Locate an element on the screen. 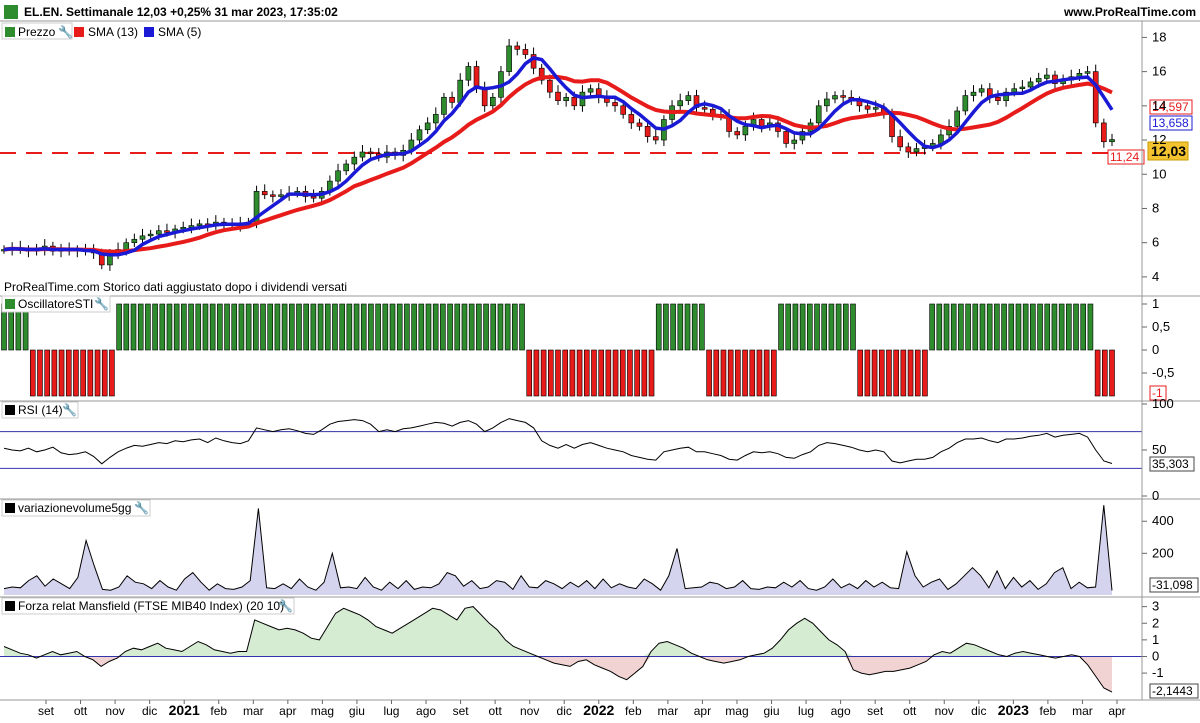 This screenshot has width=1200, height=723. sti-panel: OscillatoreSTI 🔧 -1 is located at coordinates (584, 348).